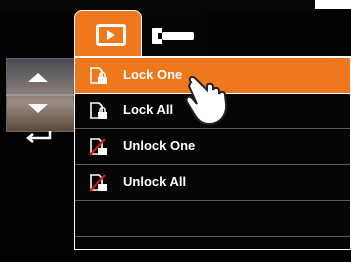  I want to click on up-arrow-icon, so click(38, 77).